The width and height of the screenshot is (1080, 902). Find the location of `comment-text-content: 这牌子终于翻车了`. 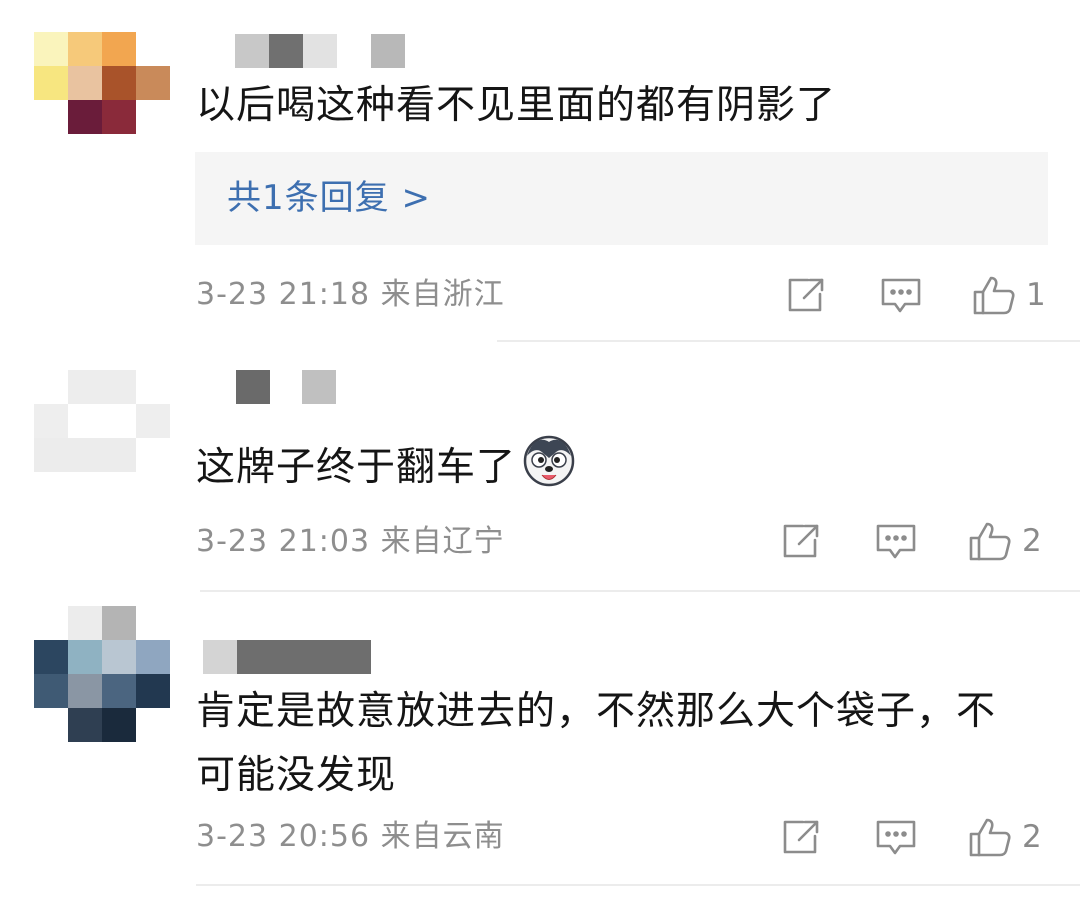

comment-text-content: 这牌子终于翻车了 is located at coordinates (356, 467).